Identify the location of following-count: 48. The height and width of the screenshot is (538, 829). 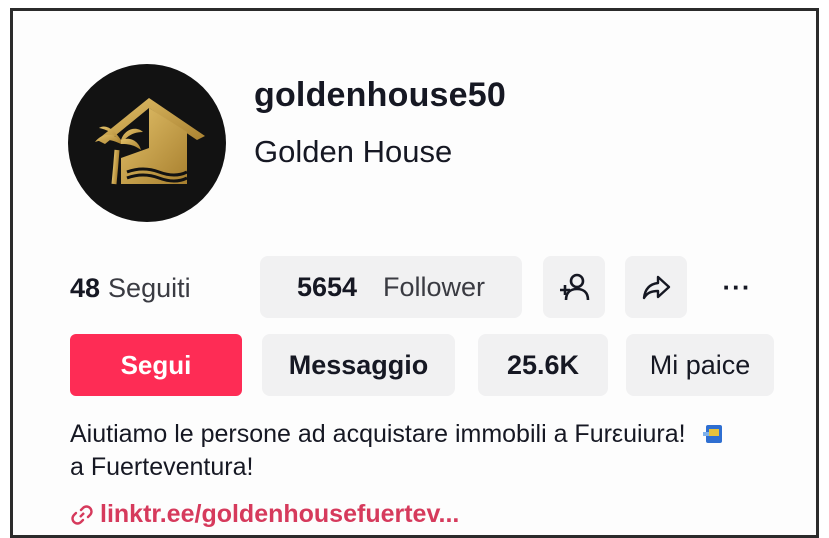
(85, 287).